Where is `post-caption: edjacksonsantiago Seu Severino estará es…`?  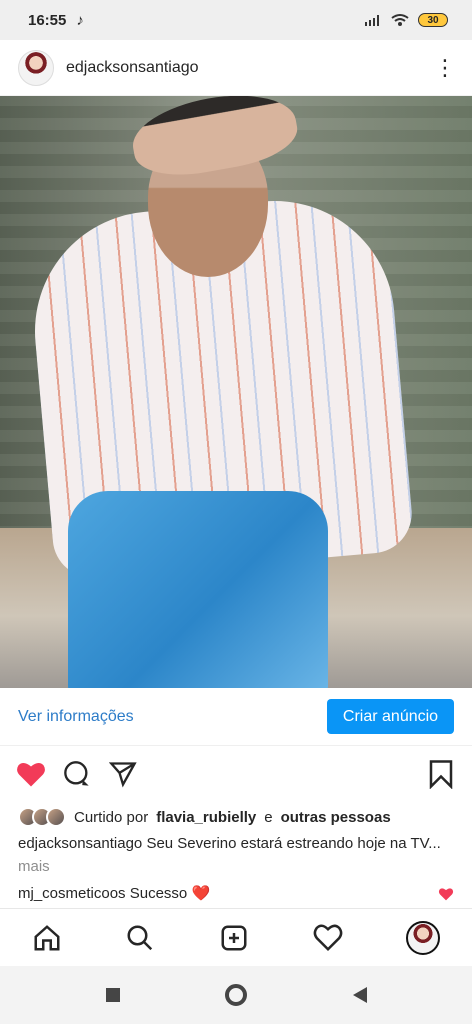 post-caption: edjacksonsantiago Seu Severino estará es… is located at coordinates (236, 855).